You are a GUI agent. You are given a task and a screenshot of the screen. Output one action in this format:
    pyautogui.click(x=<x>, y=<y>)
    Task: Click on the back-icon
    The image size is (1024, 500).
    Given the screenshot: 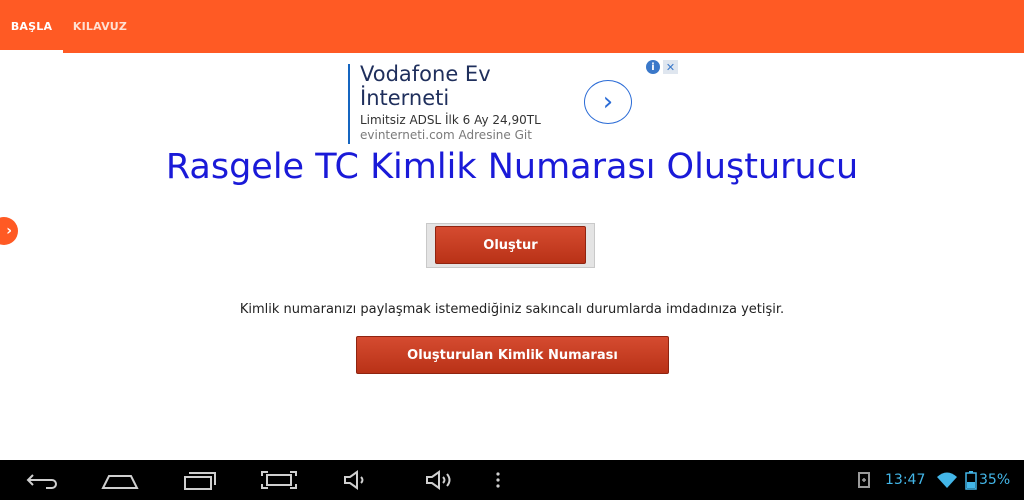 What is the action you would take?
    pyautogui.click(x=40, y=480)
    